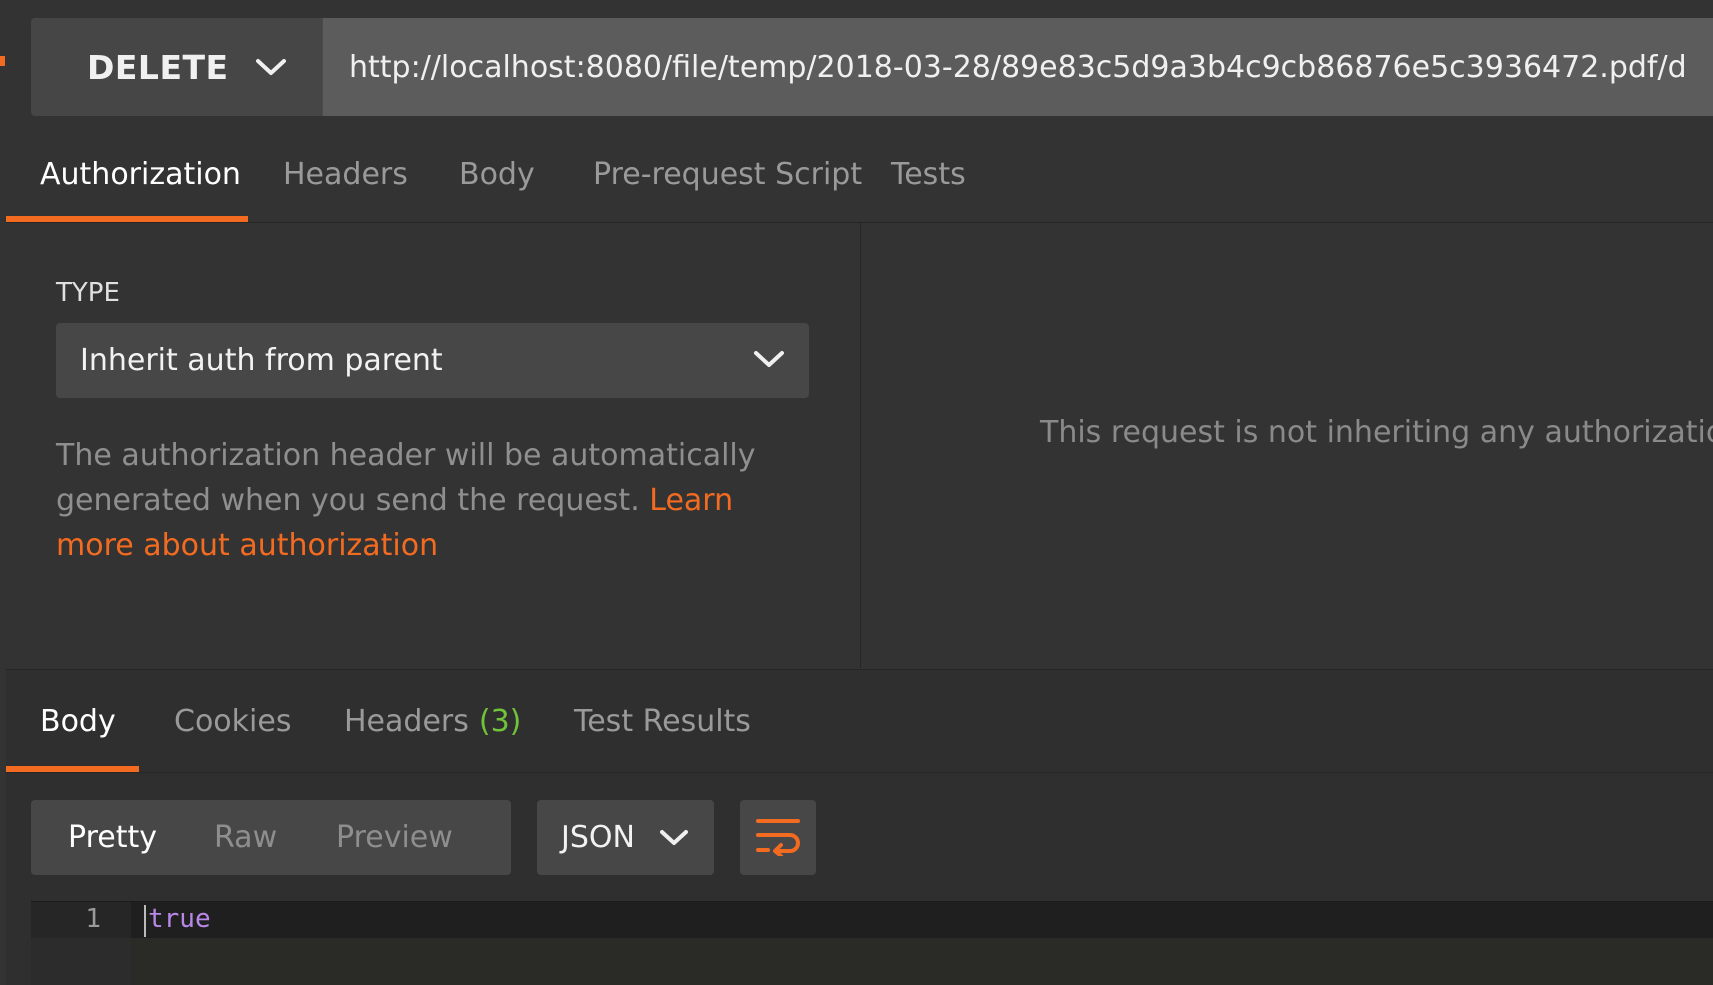  What do you see at coordinates (500, 721) in the screenshot?
I see `headers-count-badge: (3)` at bounding box center [500, 721].